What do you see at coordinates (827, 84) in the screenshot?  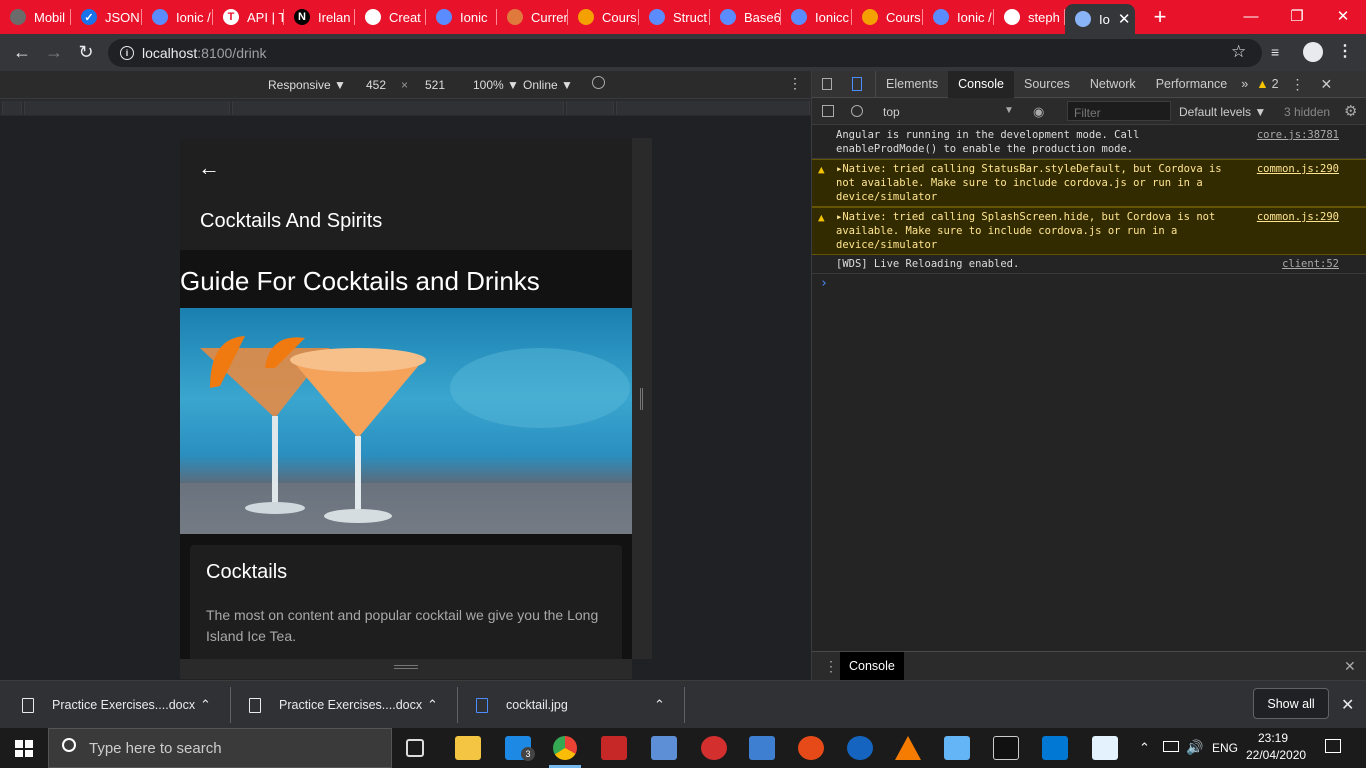 I see `inspect-element-icon` at bounding box center [827, 84].